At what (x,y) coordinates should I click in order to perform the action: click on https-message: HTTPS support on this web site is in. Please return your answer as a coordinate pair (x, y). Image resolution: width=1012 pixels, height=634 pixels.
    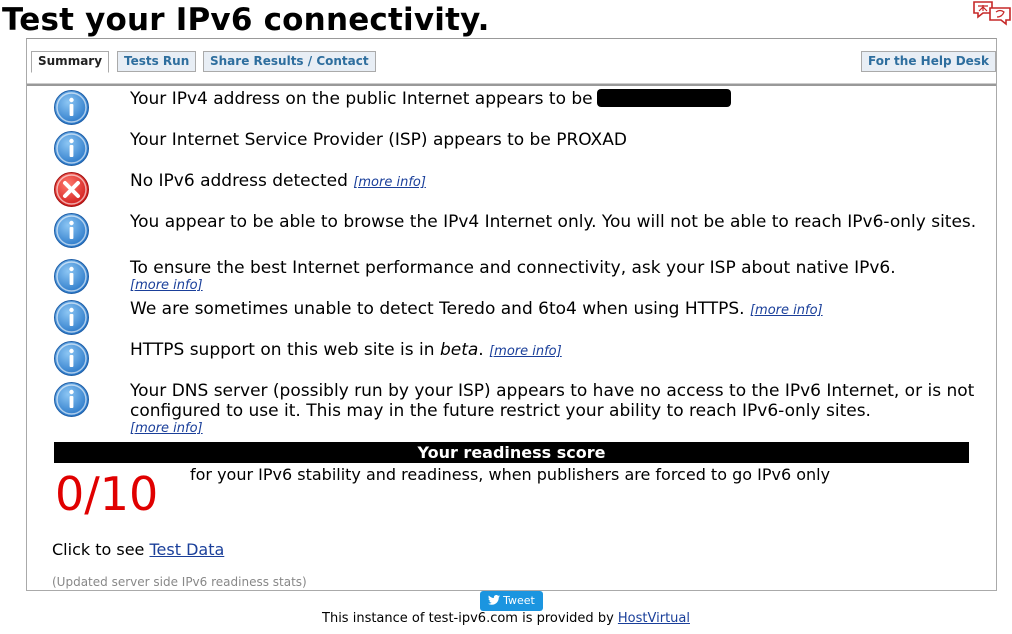
    Looking at the image, I should click on (282, 350).